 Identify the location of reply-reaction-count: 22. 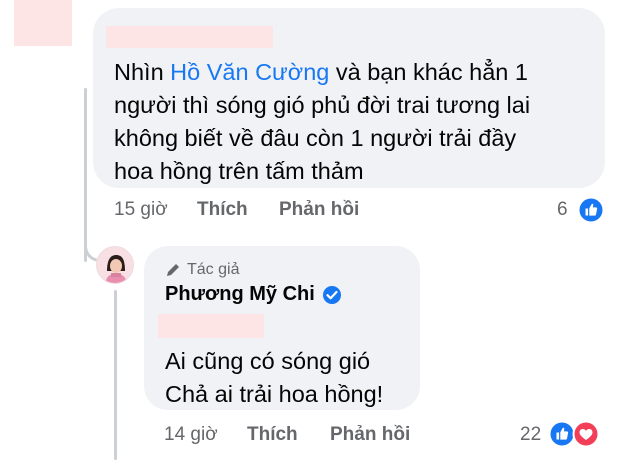
(530, 435).